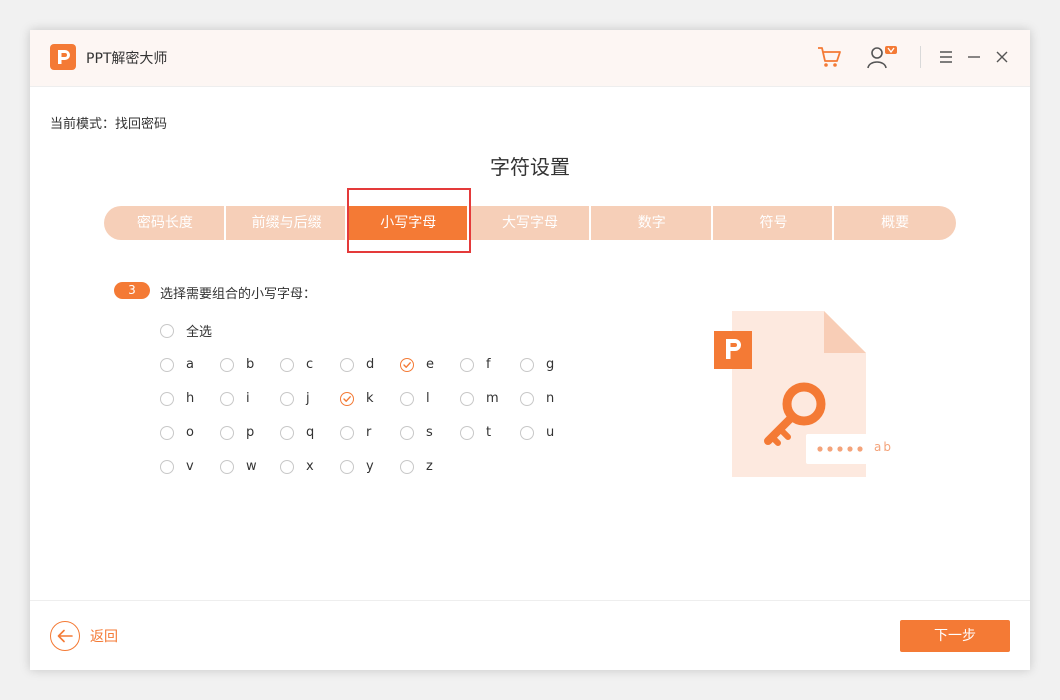  Describe the element at coordinates (955, 636) in the screenshot. I see `next-button: 下一步` at that location.